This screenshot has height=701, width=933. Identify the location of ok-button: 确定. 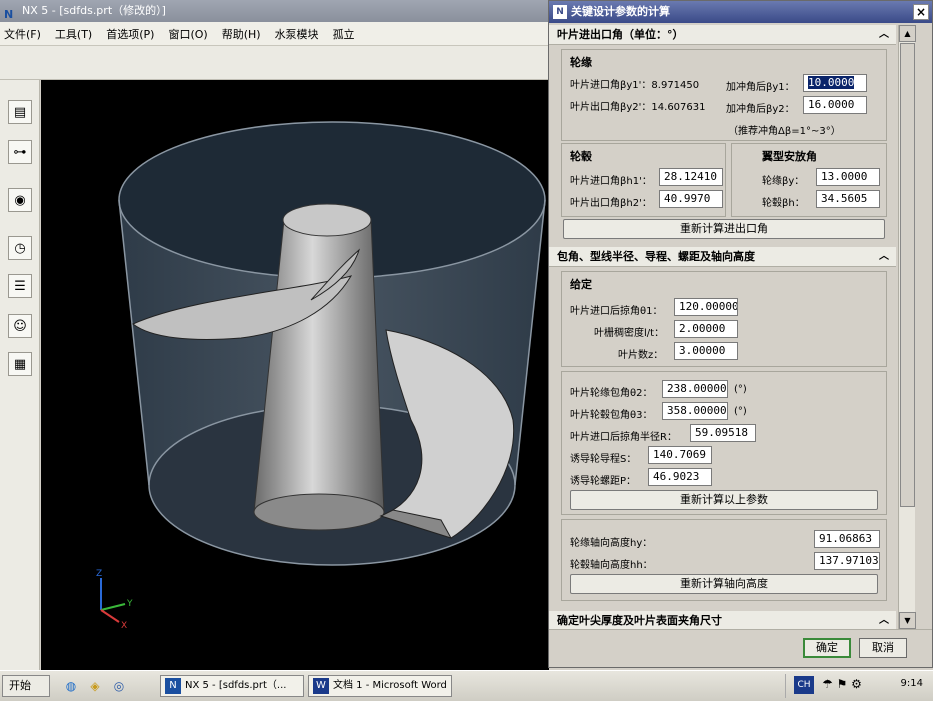
(827, 648).